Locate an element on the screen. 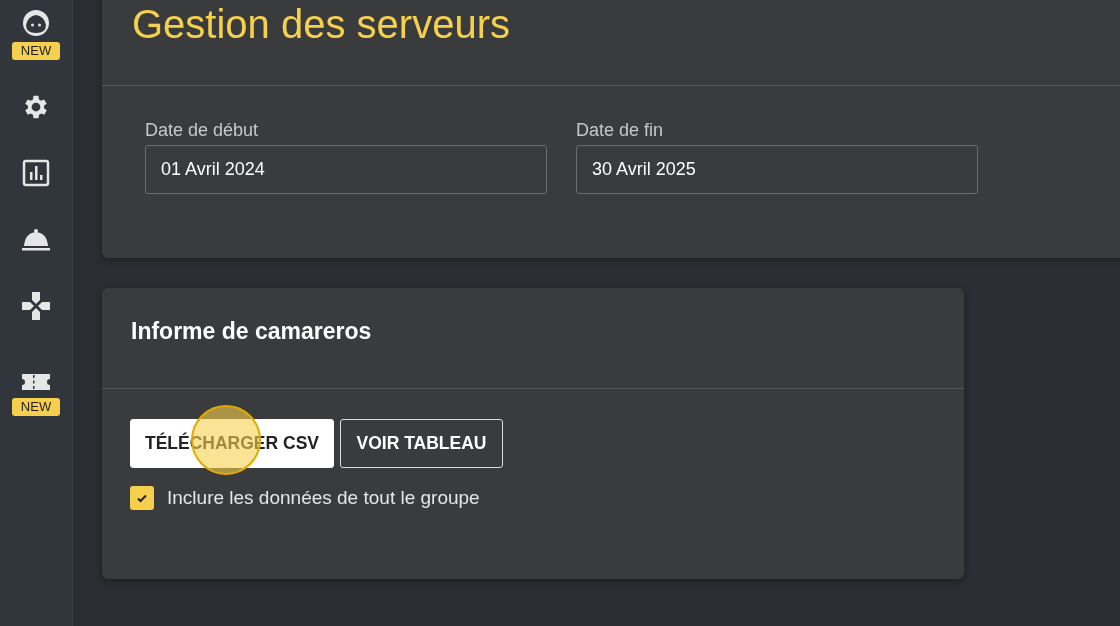  checkbox is located at coordinates (142, 498).